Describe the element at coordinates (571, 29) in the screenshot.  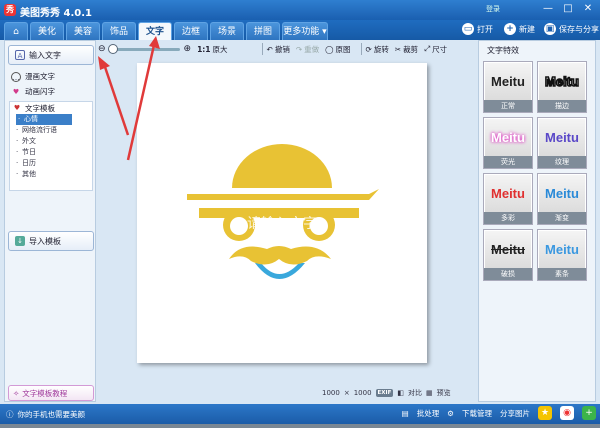
I see `save-share-button: ▣ 保存与分享` at that location.